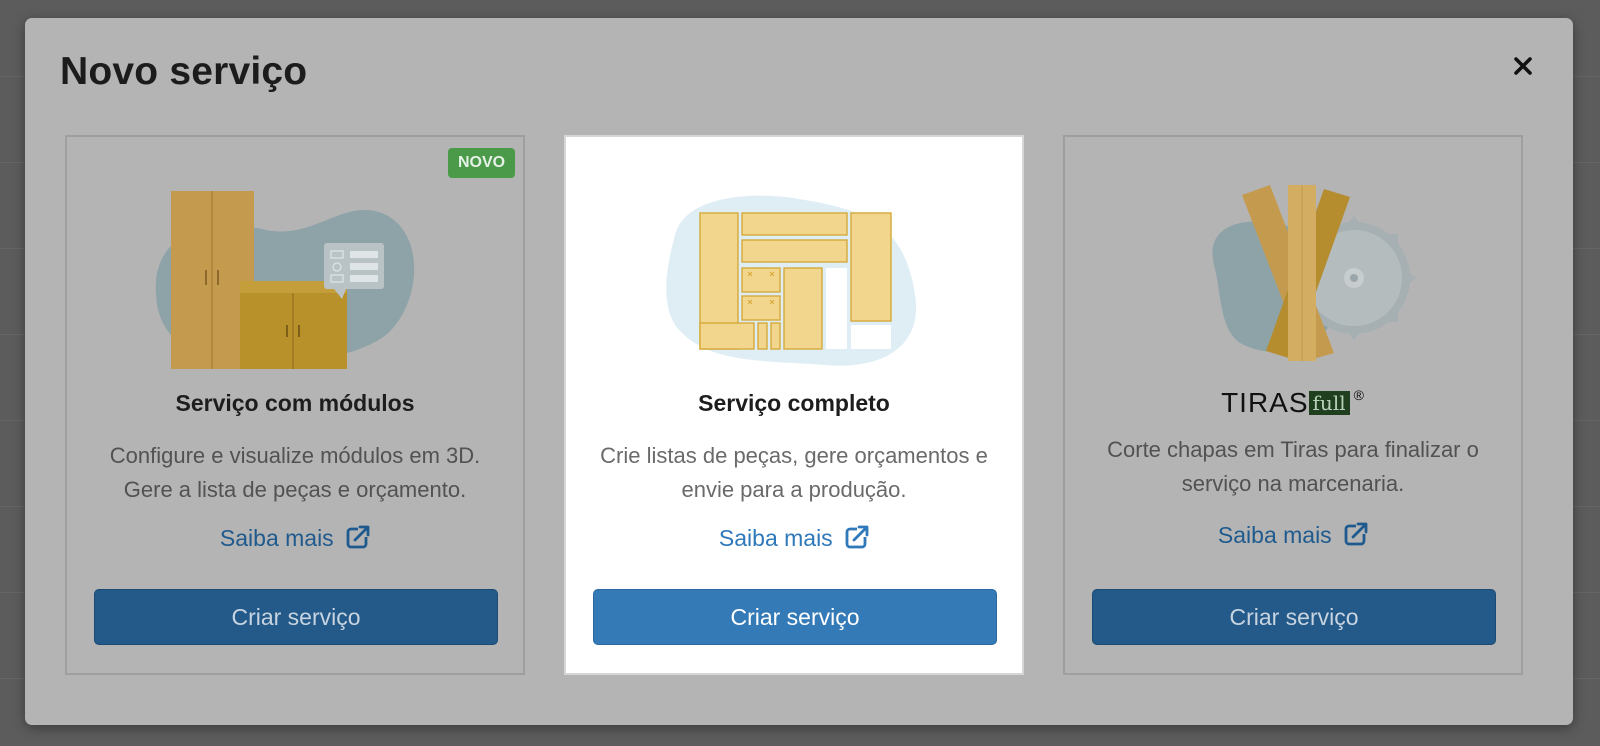 Image resolution: width=1600 pixels, height=746 pixels. I want to click on modal-title: Novo serviço, so click(184, 71).